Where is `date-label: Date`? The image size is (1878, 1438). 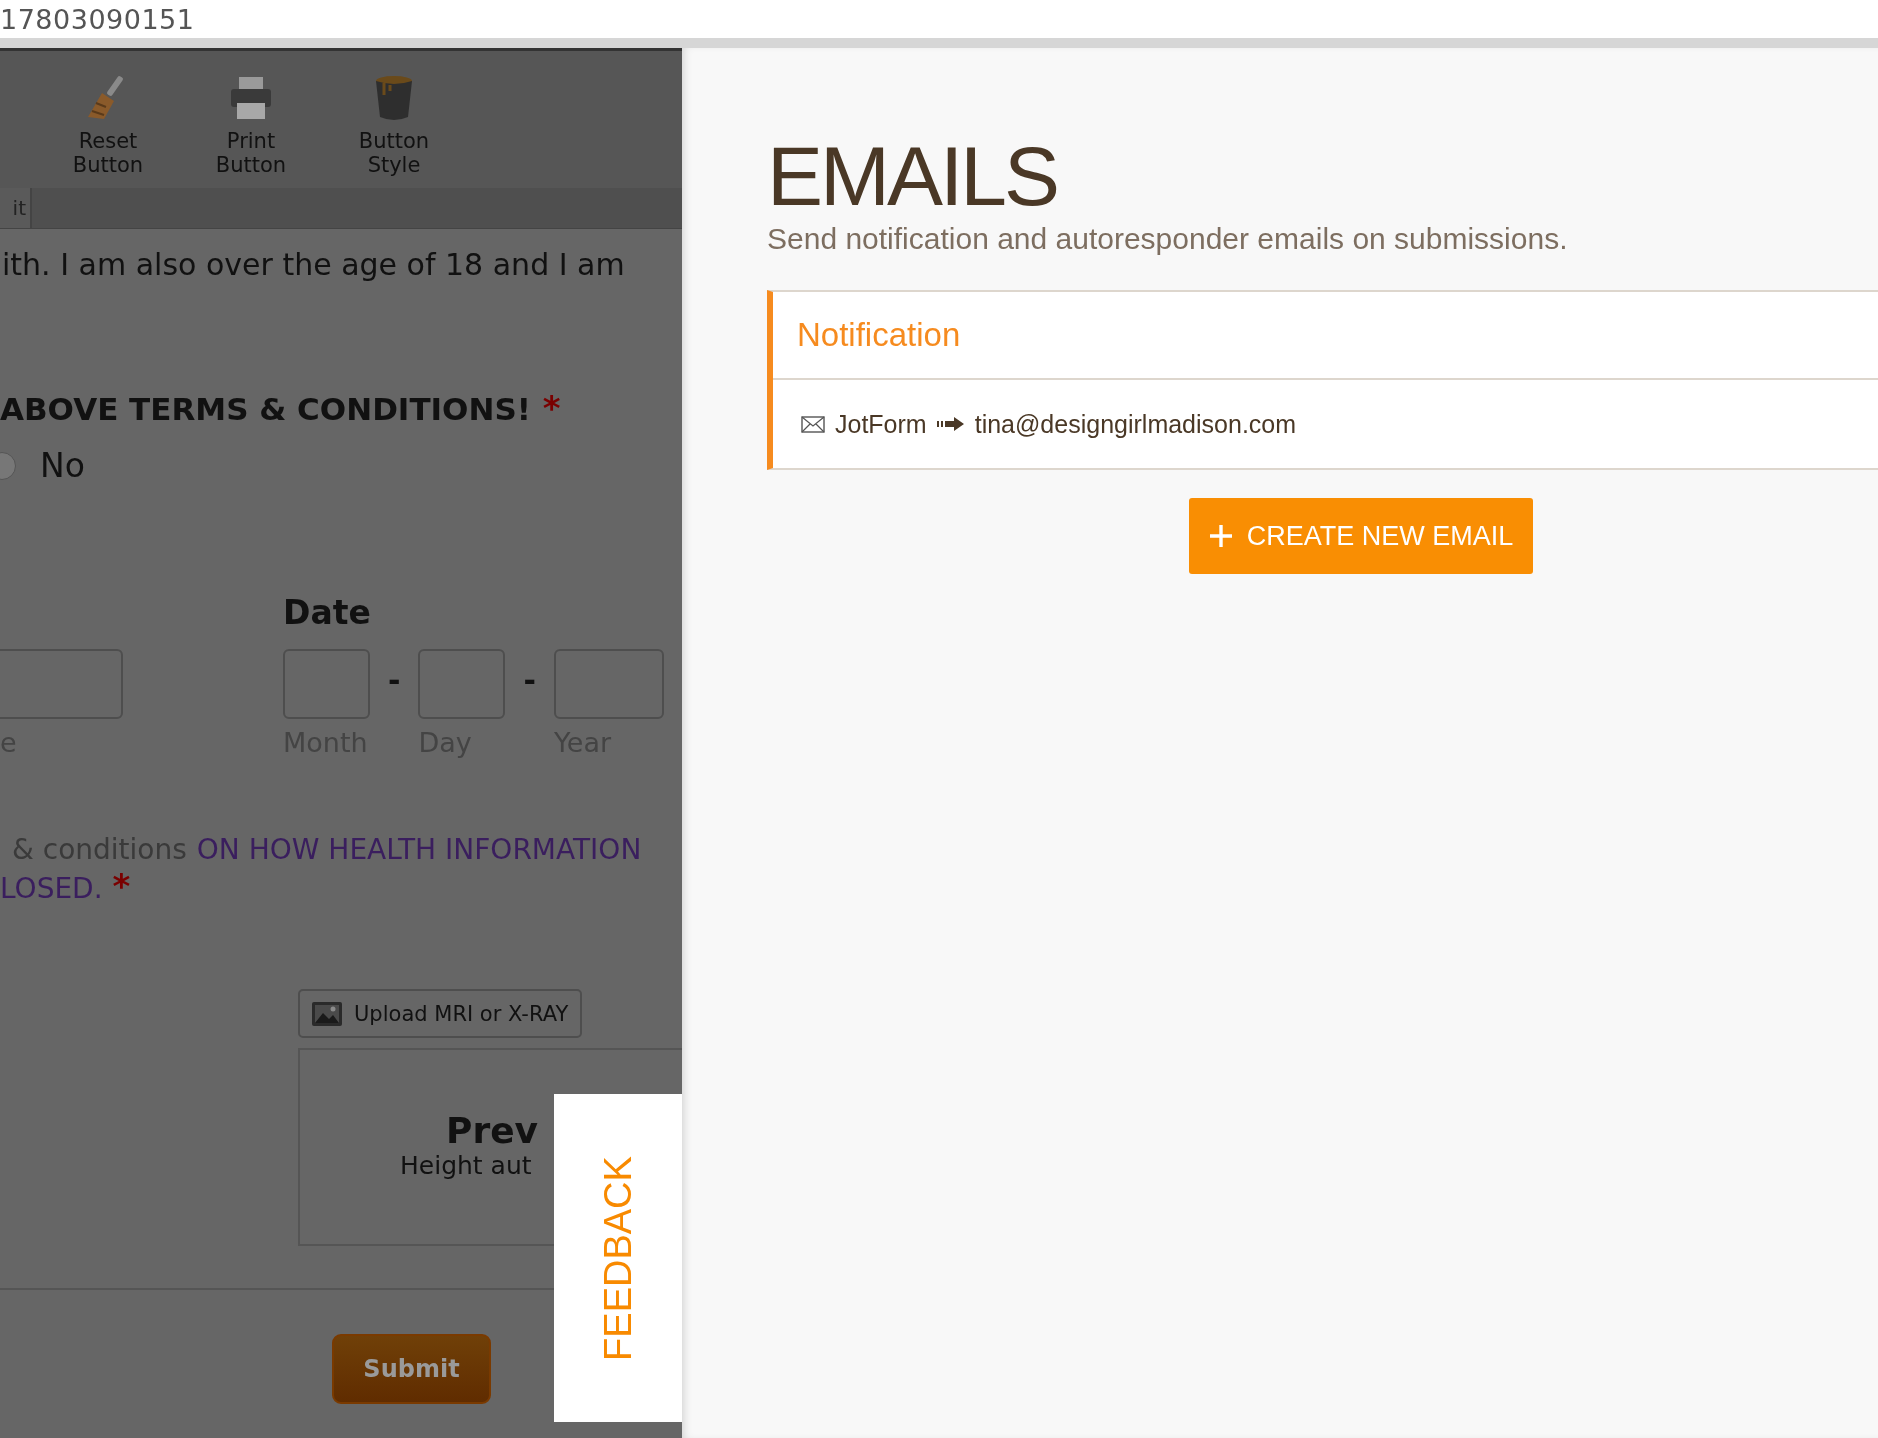 date-label: Date is located at coordinates (327, 613).